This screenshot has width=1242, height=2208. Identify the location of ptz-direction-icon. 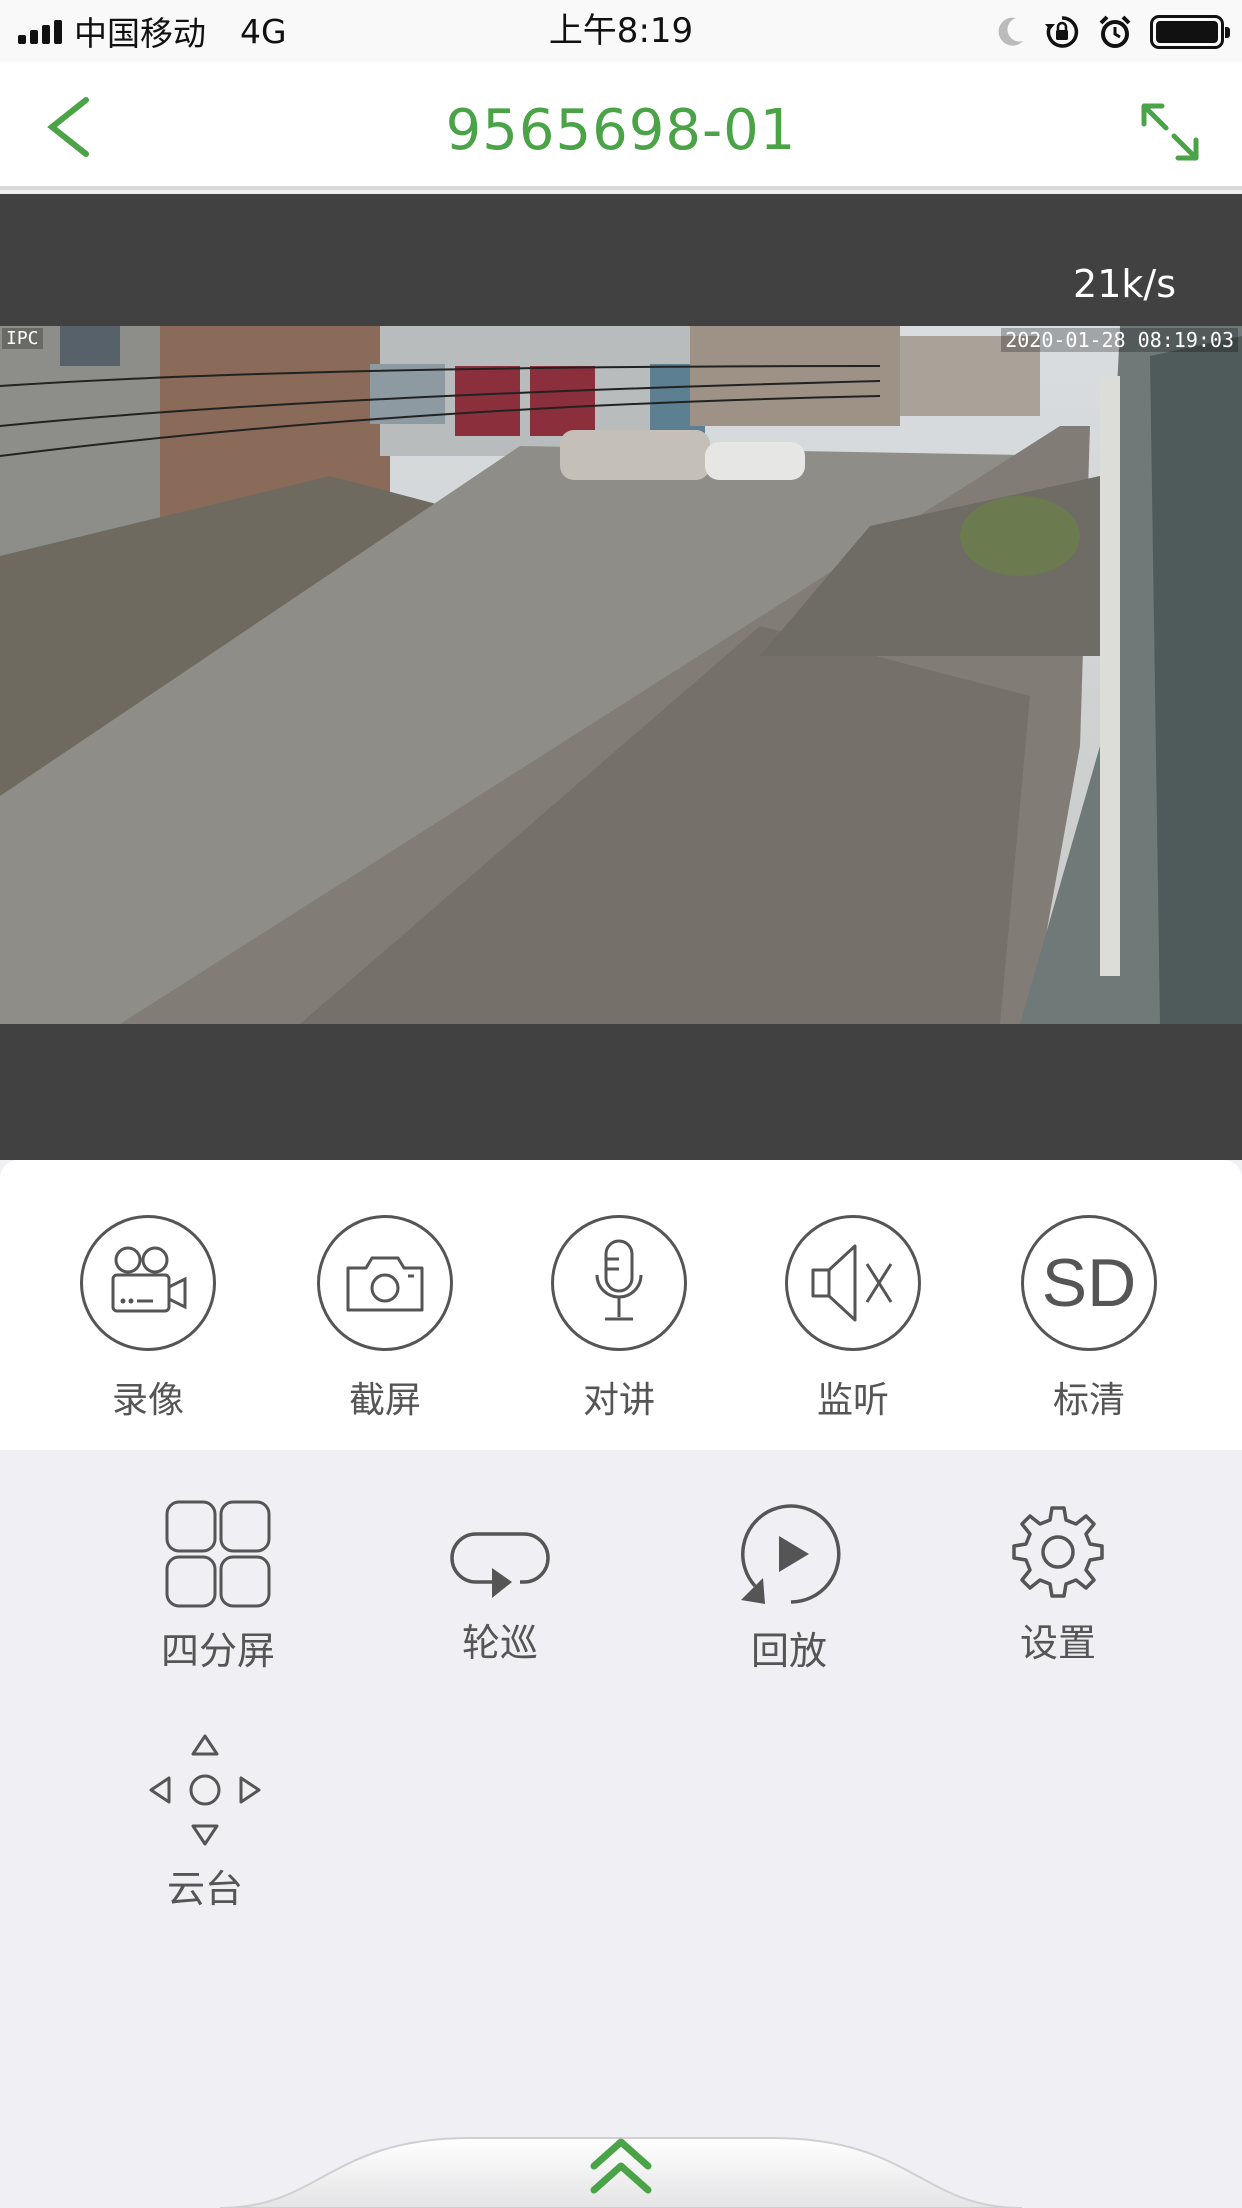
(205, 1790).